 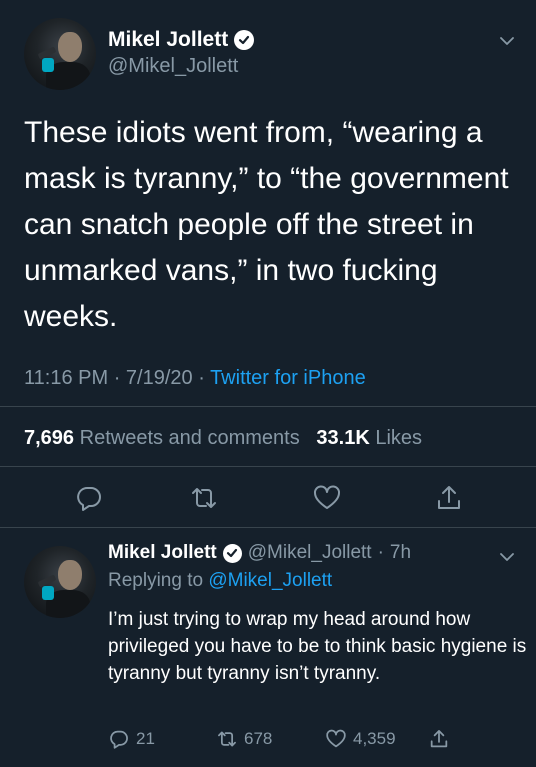 What do you see at coordinates (195, 378) in the screenshot?
I see `tweet-meta: 11:16 PM · 7/19/20 · Twitter for iPhone` at bounding box center [195, 378].